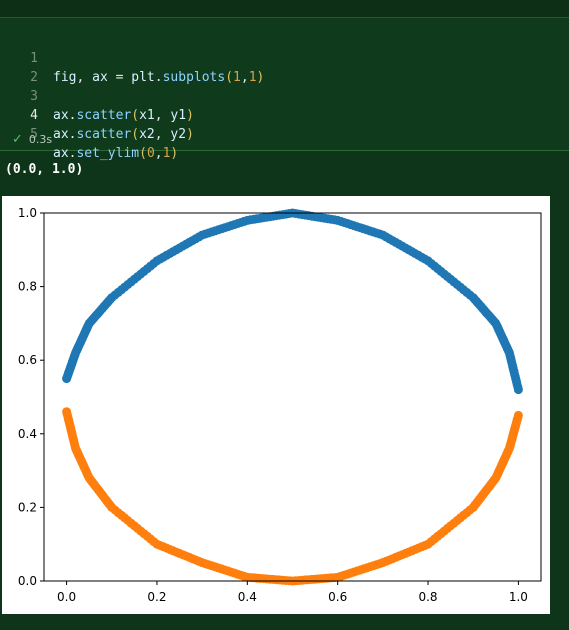  Describe the element at coordinates (27, 507) in the screenshot. I see `y-tick-label: 0.2` at that location.